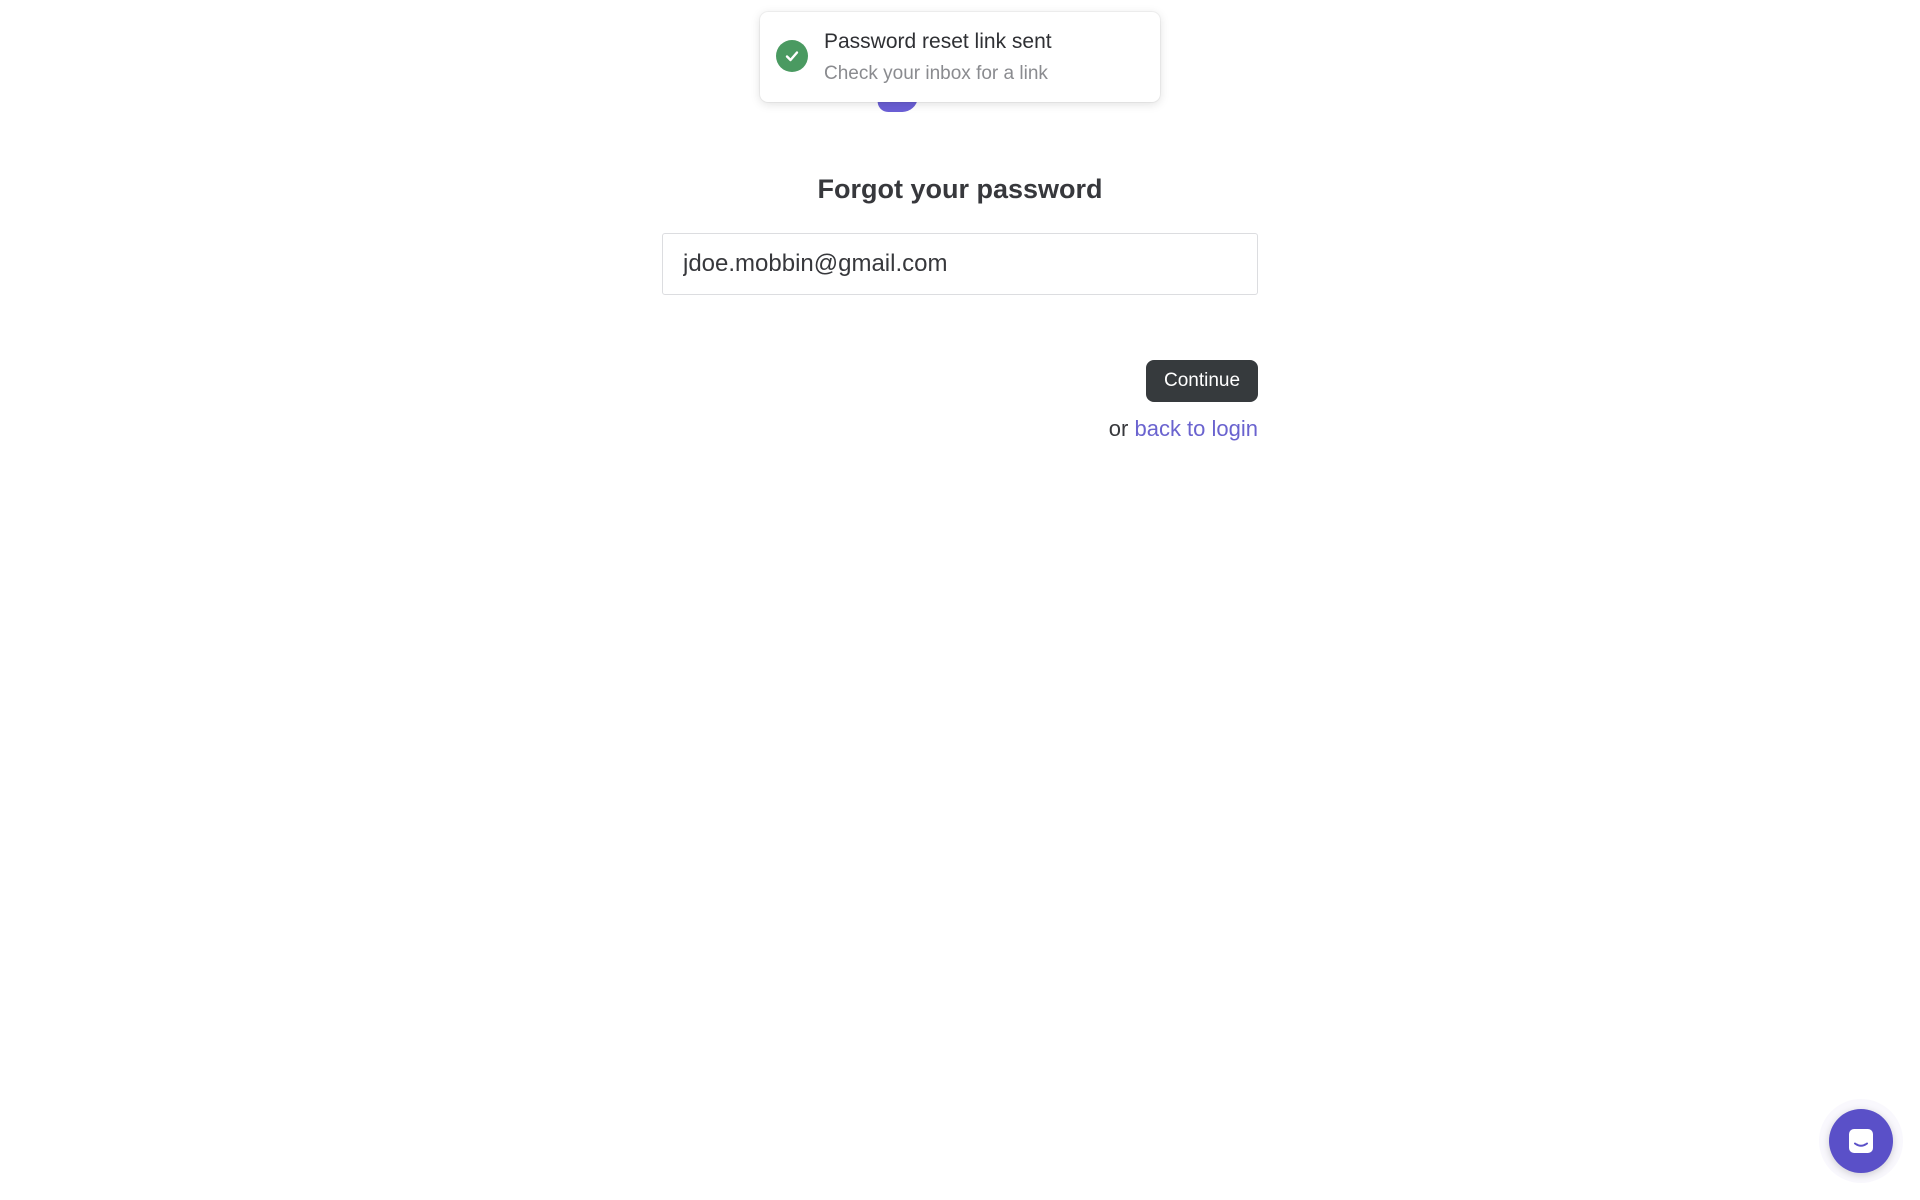  Describe the element at coordinates (938, 41) in the screenshot. I see `toast-title: Password reset link sent` at that location.